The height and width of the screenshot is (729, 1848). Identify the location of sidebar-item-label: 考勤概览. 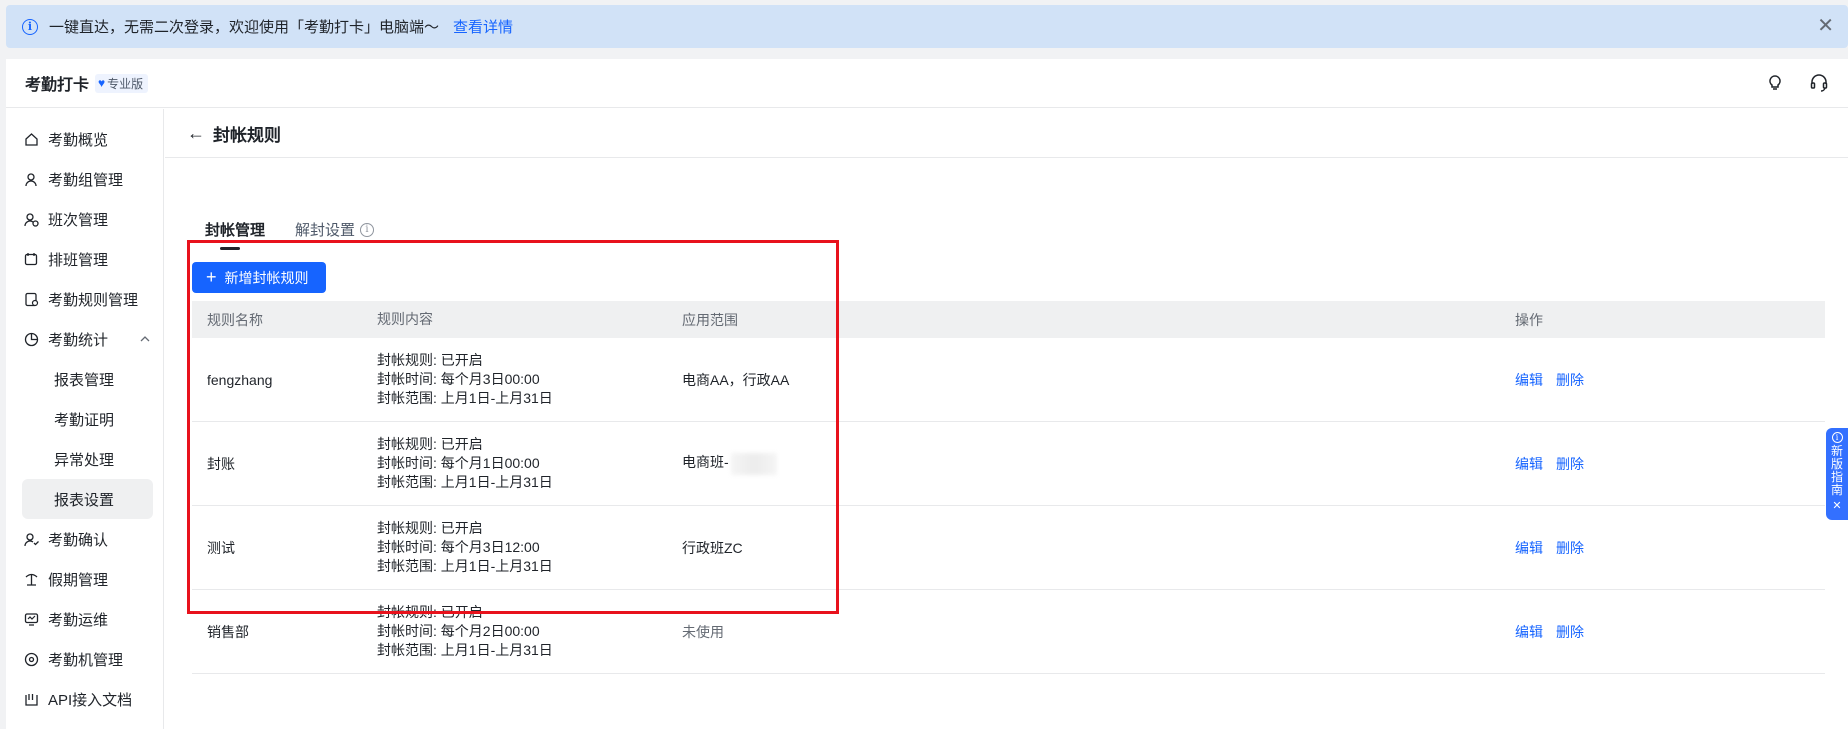
(78, 140).